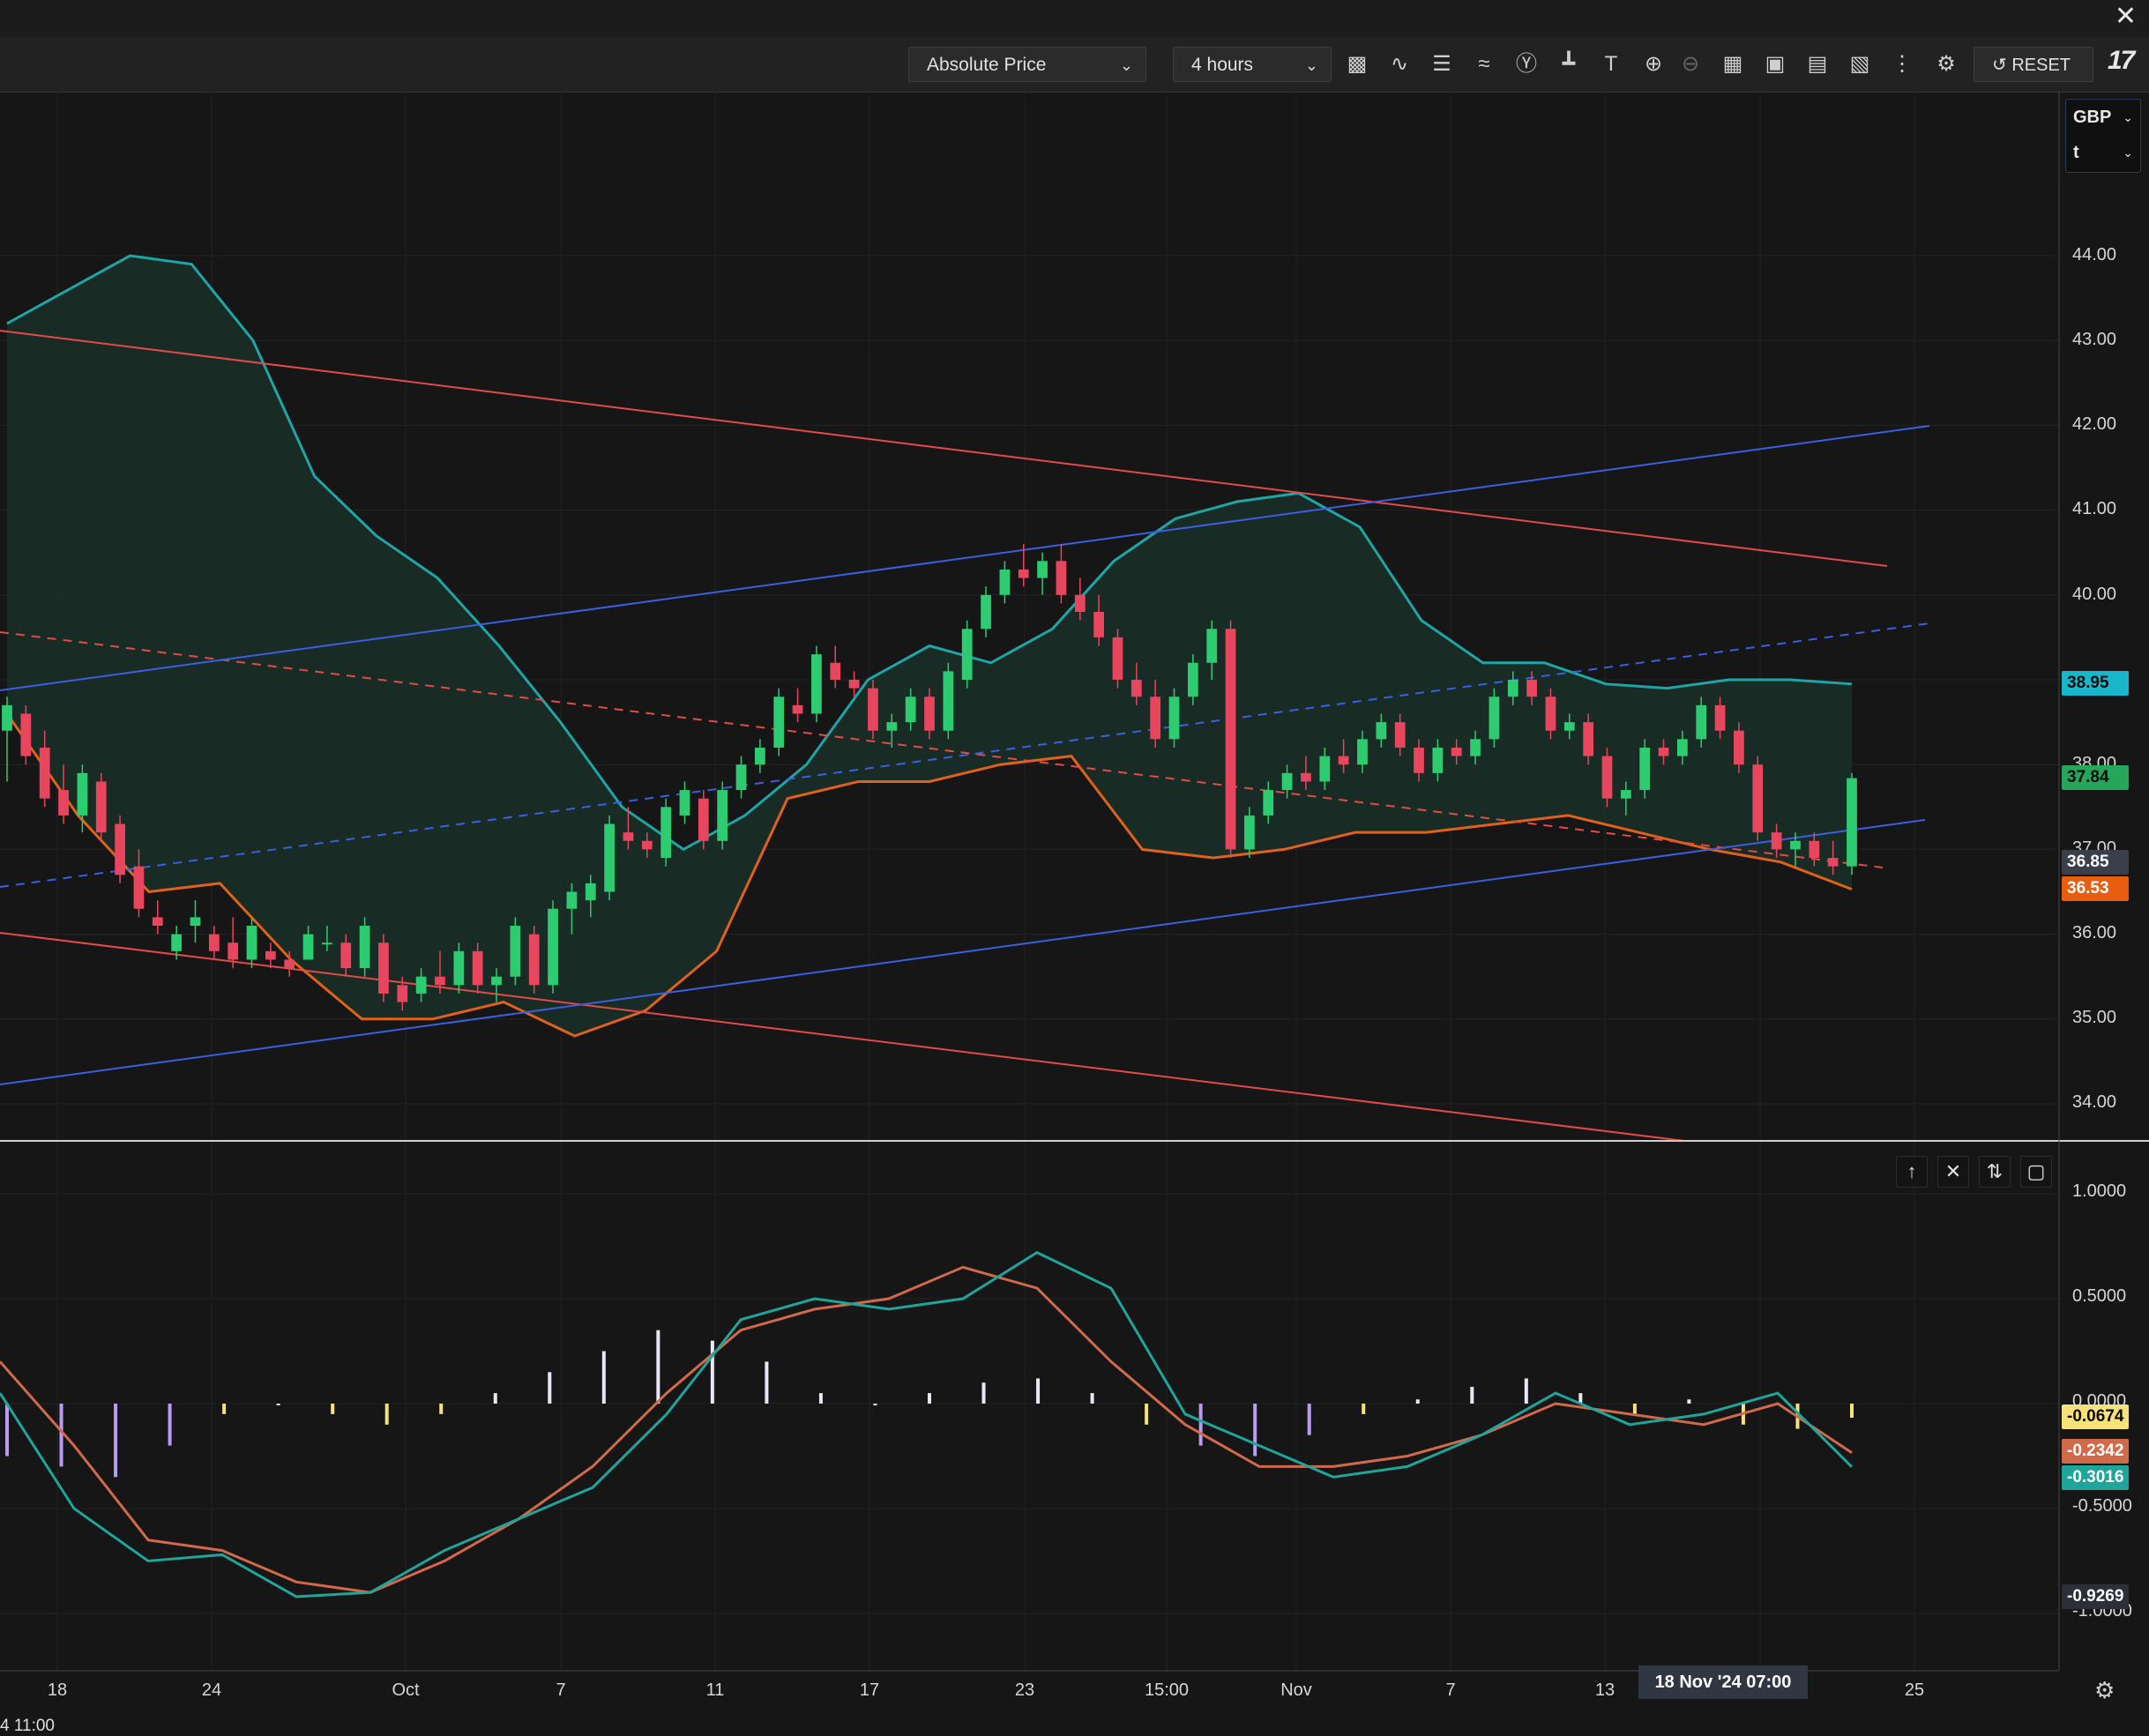 Image resolution: width=2149 pixels, height=1736 pixels. I want to click on maximize-icon: ▢, so click(2036, 1172).